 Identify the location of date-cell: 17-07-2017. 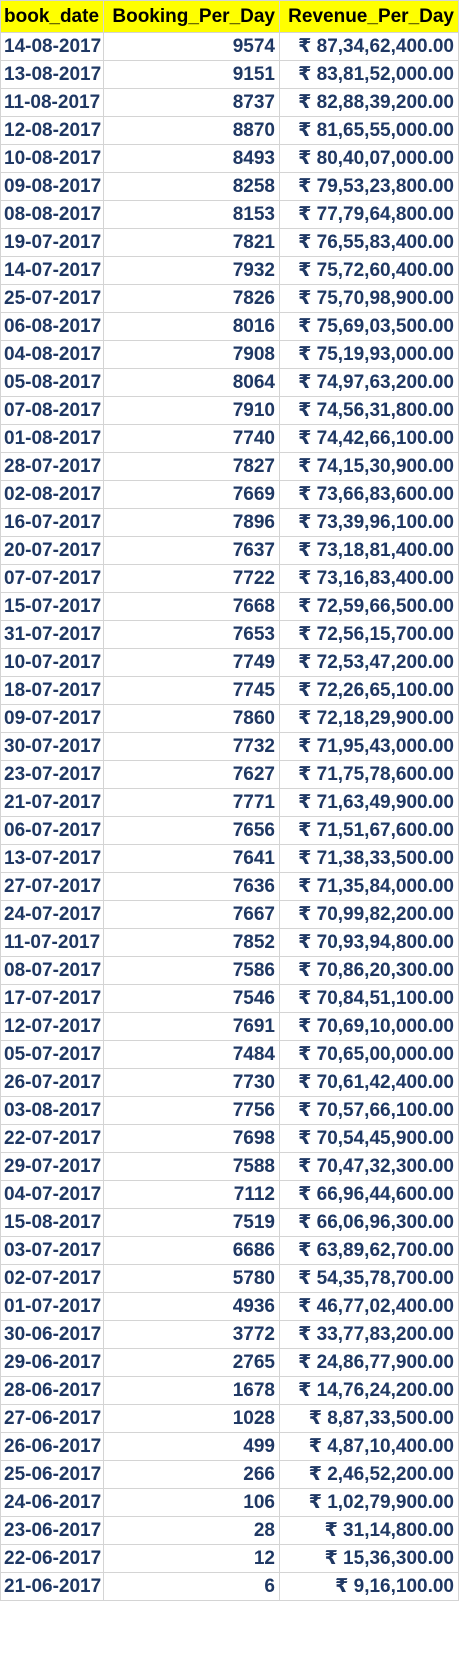
(52, 998).